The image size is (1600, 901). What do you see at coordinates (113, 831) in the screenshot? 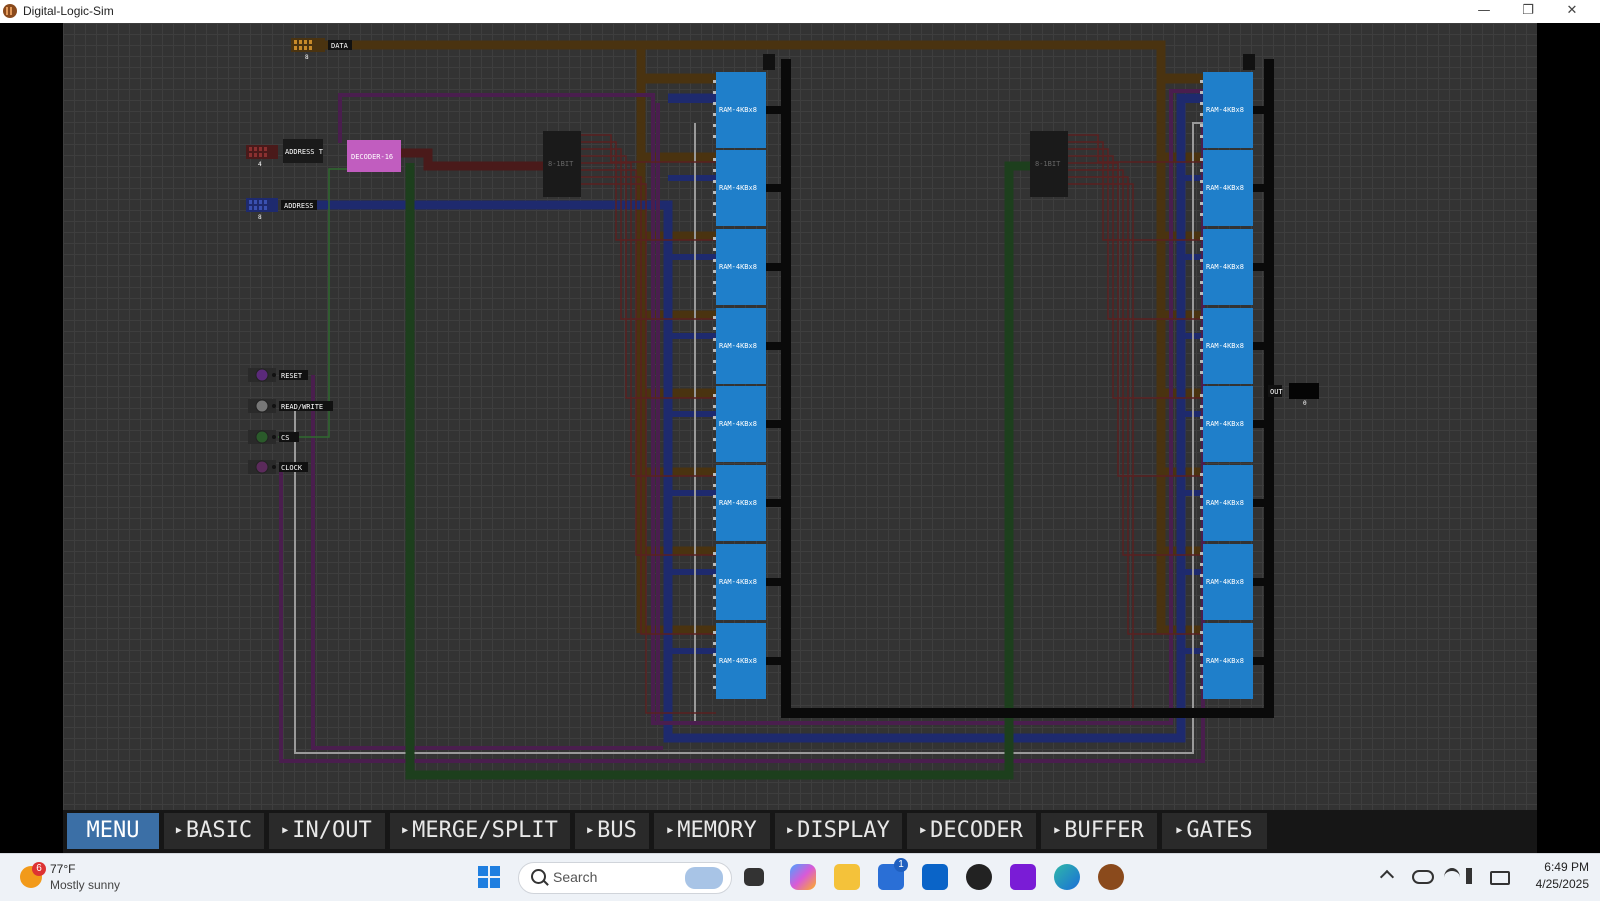
I see `menu-button: MENU` at bounding box center [113, 831].